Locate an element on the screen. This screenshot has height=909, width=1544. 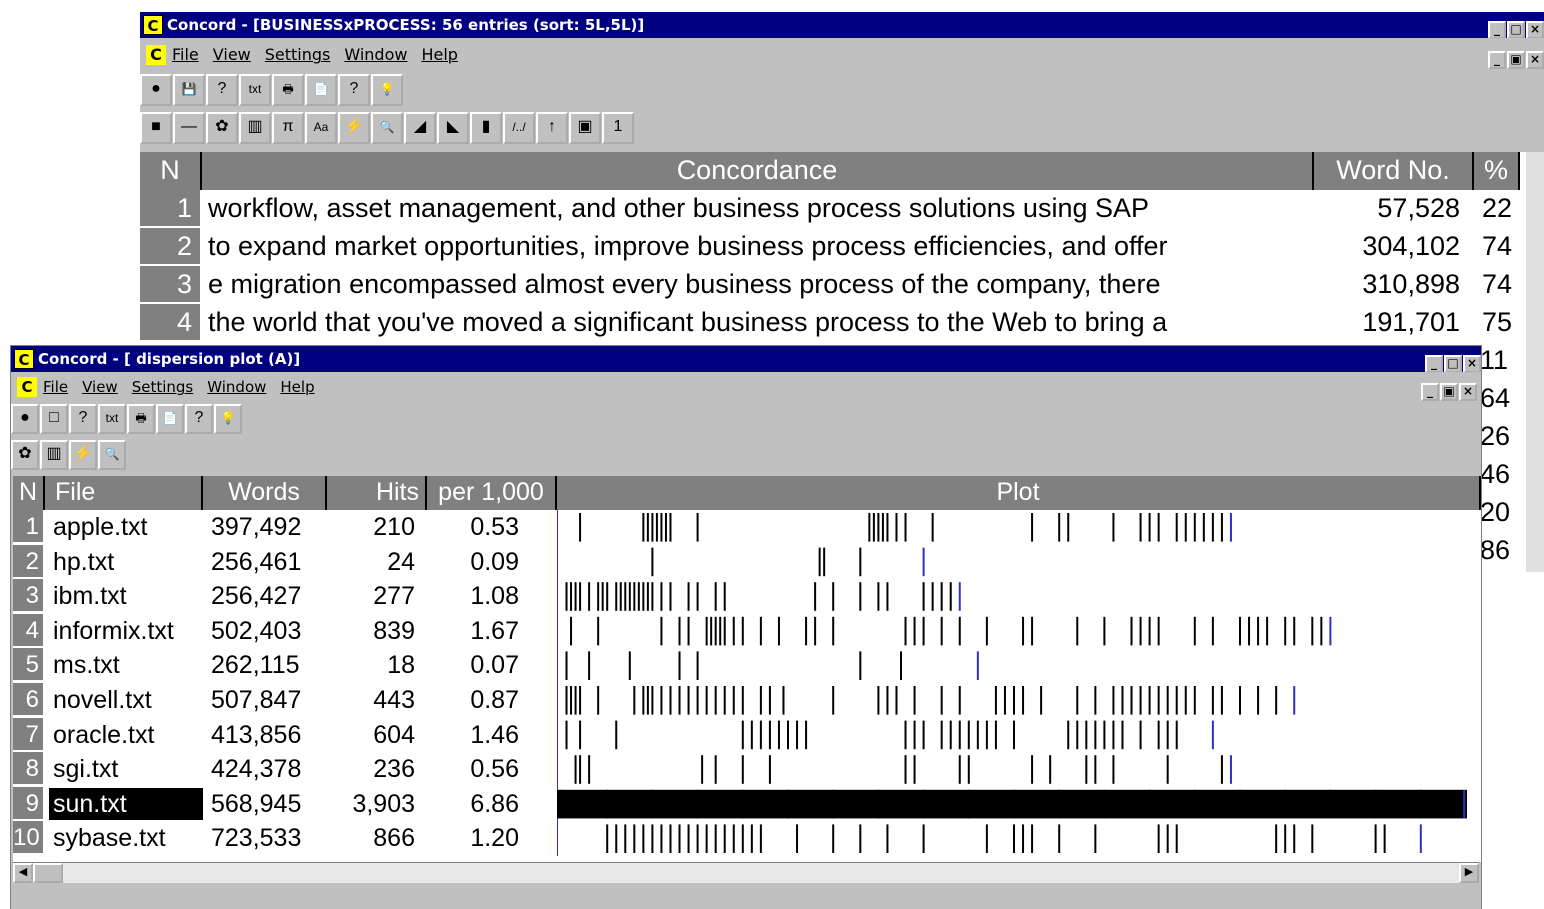
per-1000-value: 6.86 is located at coordinates (473, 804).